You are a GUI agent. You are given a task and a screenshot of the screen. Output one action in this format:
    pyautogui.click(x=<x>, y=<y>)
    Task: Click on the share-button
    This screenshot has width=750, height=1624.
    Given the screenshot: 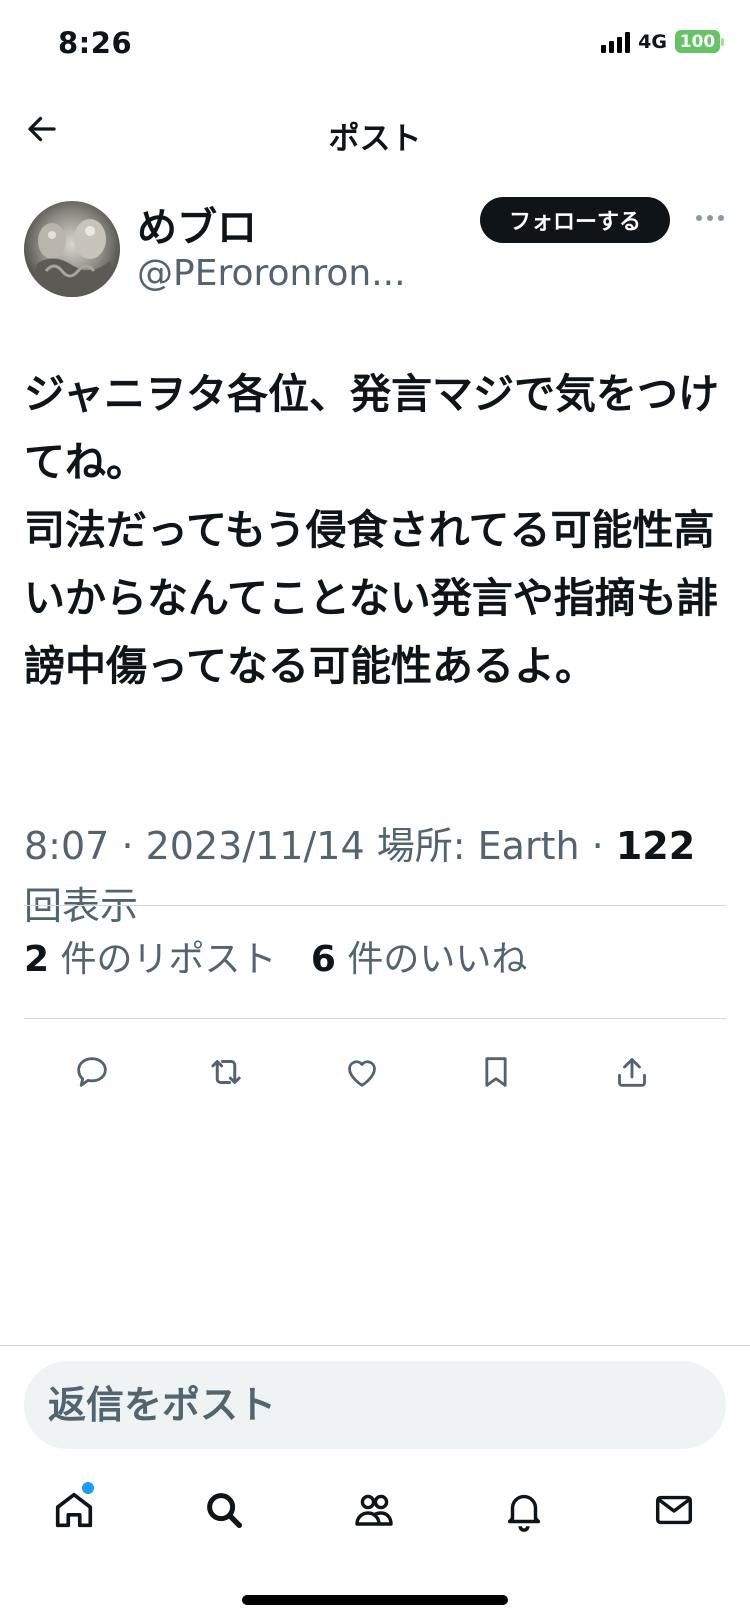 What is the action you would take?
    pyautogui.click(x=632, y=1072)
    